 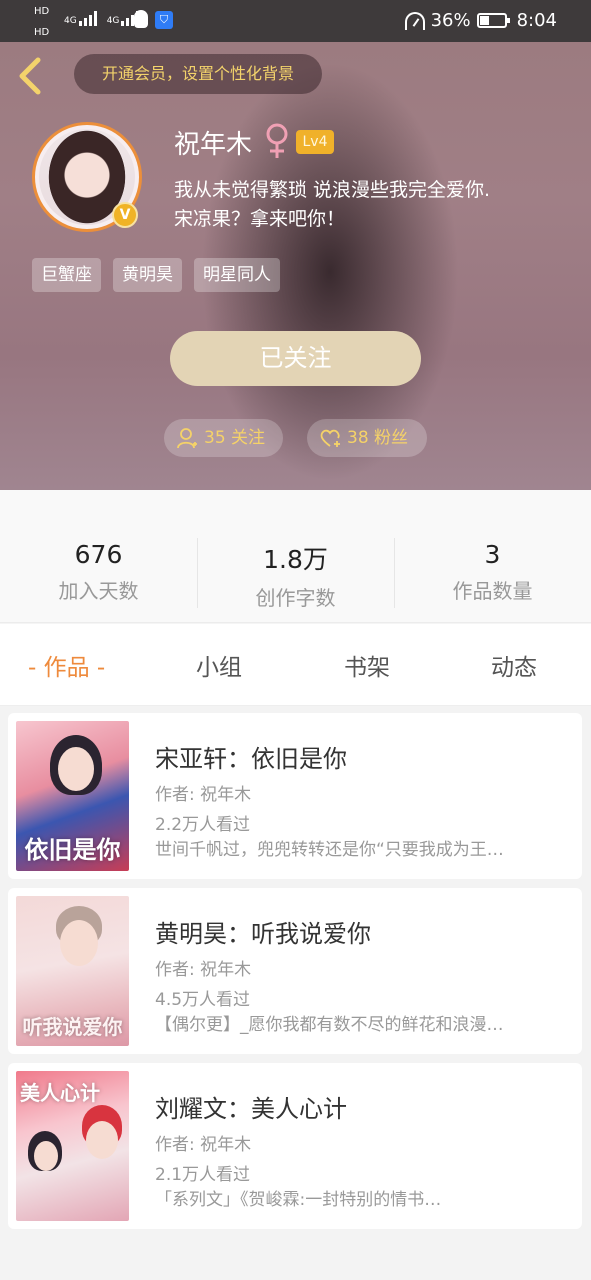 What do you see at coordinates (72, 796) in the screenshot?
I see `work-cover: 依旧是你` at bounding box center [72, 796].